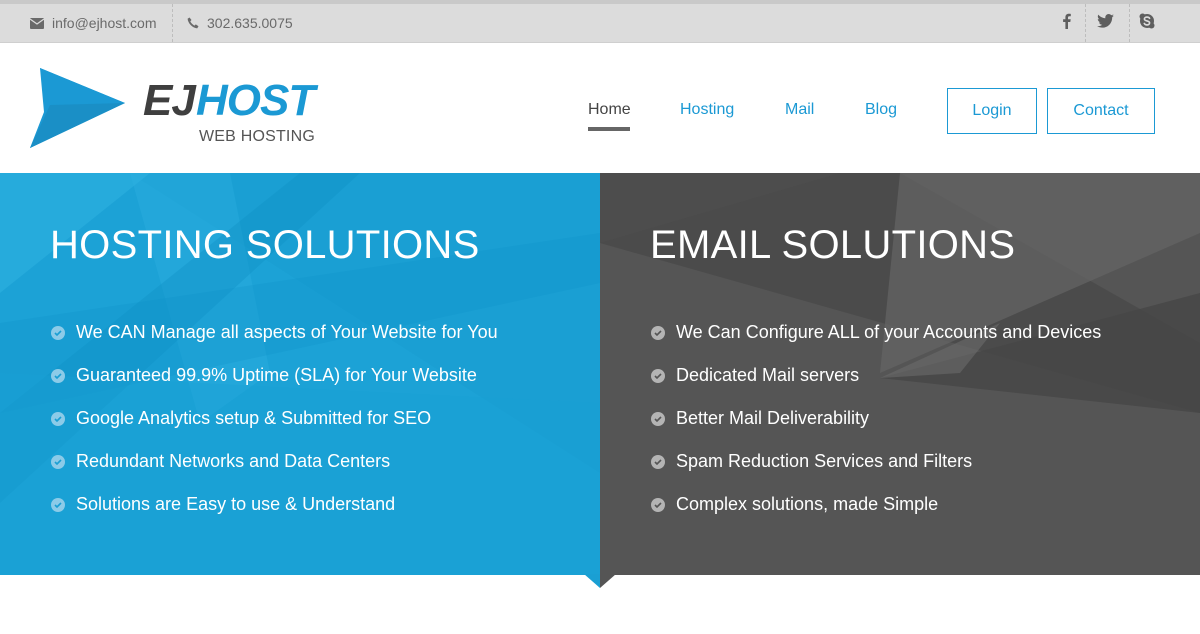  What do you see at coordinates (773, 418) in the screenshot?
I see `list-item-text: Better Mail Deliverability` at bounding box center [773, 418].